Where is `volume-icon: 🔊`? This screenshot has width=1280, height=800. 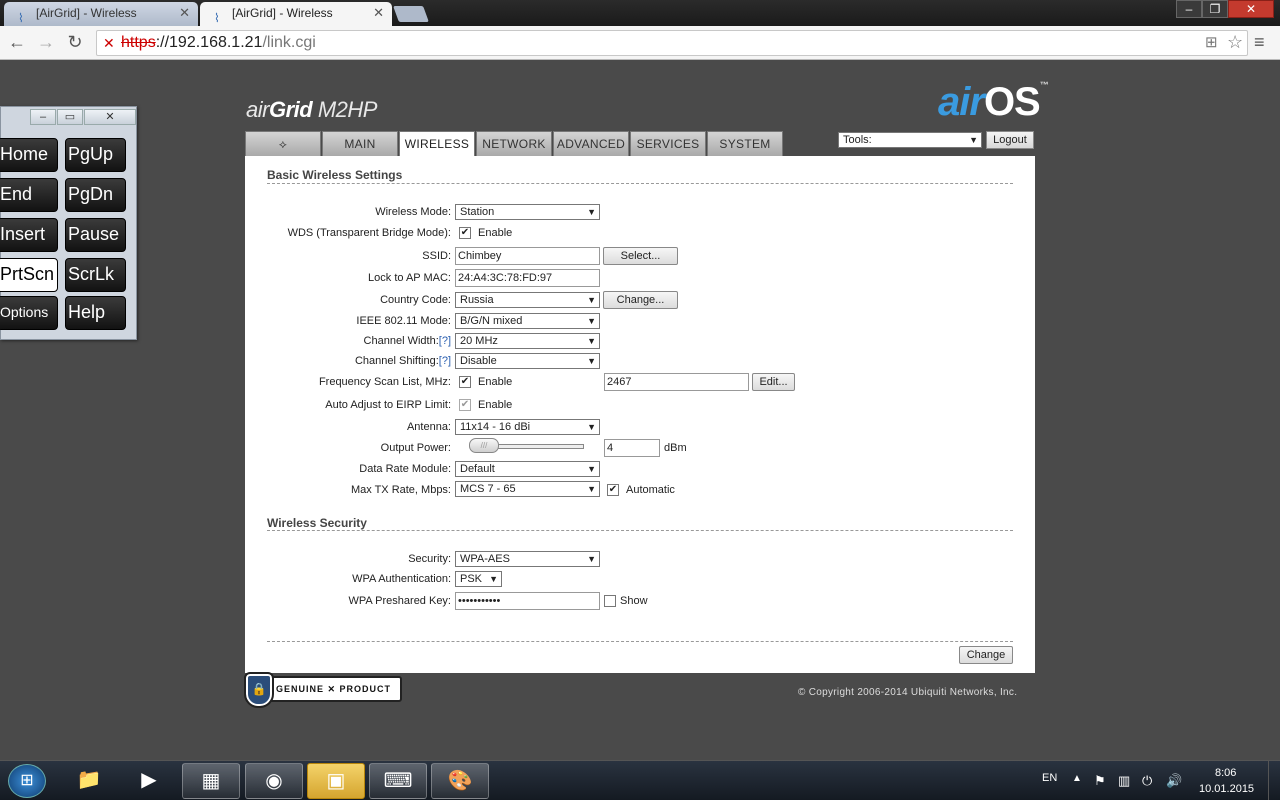
volume-icon: 🔊 is located at coordinates (1174, 781).